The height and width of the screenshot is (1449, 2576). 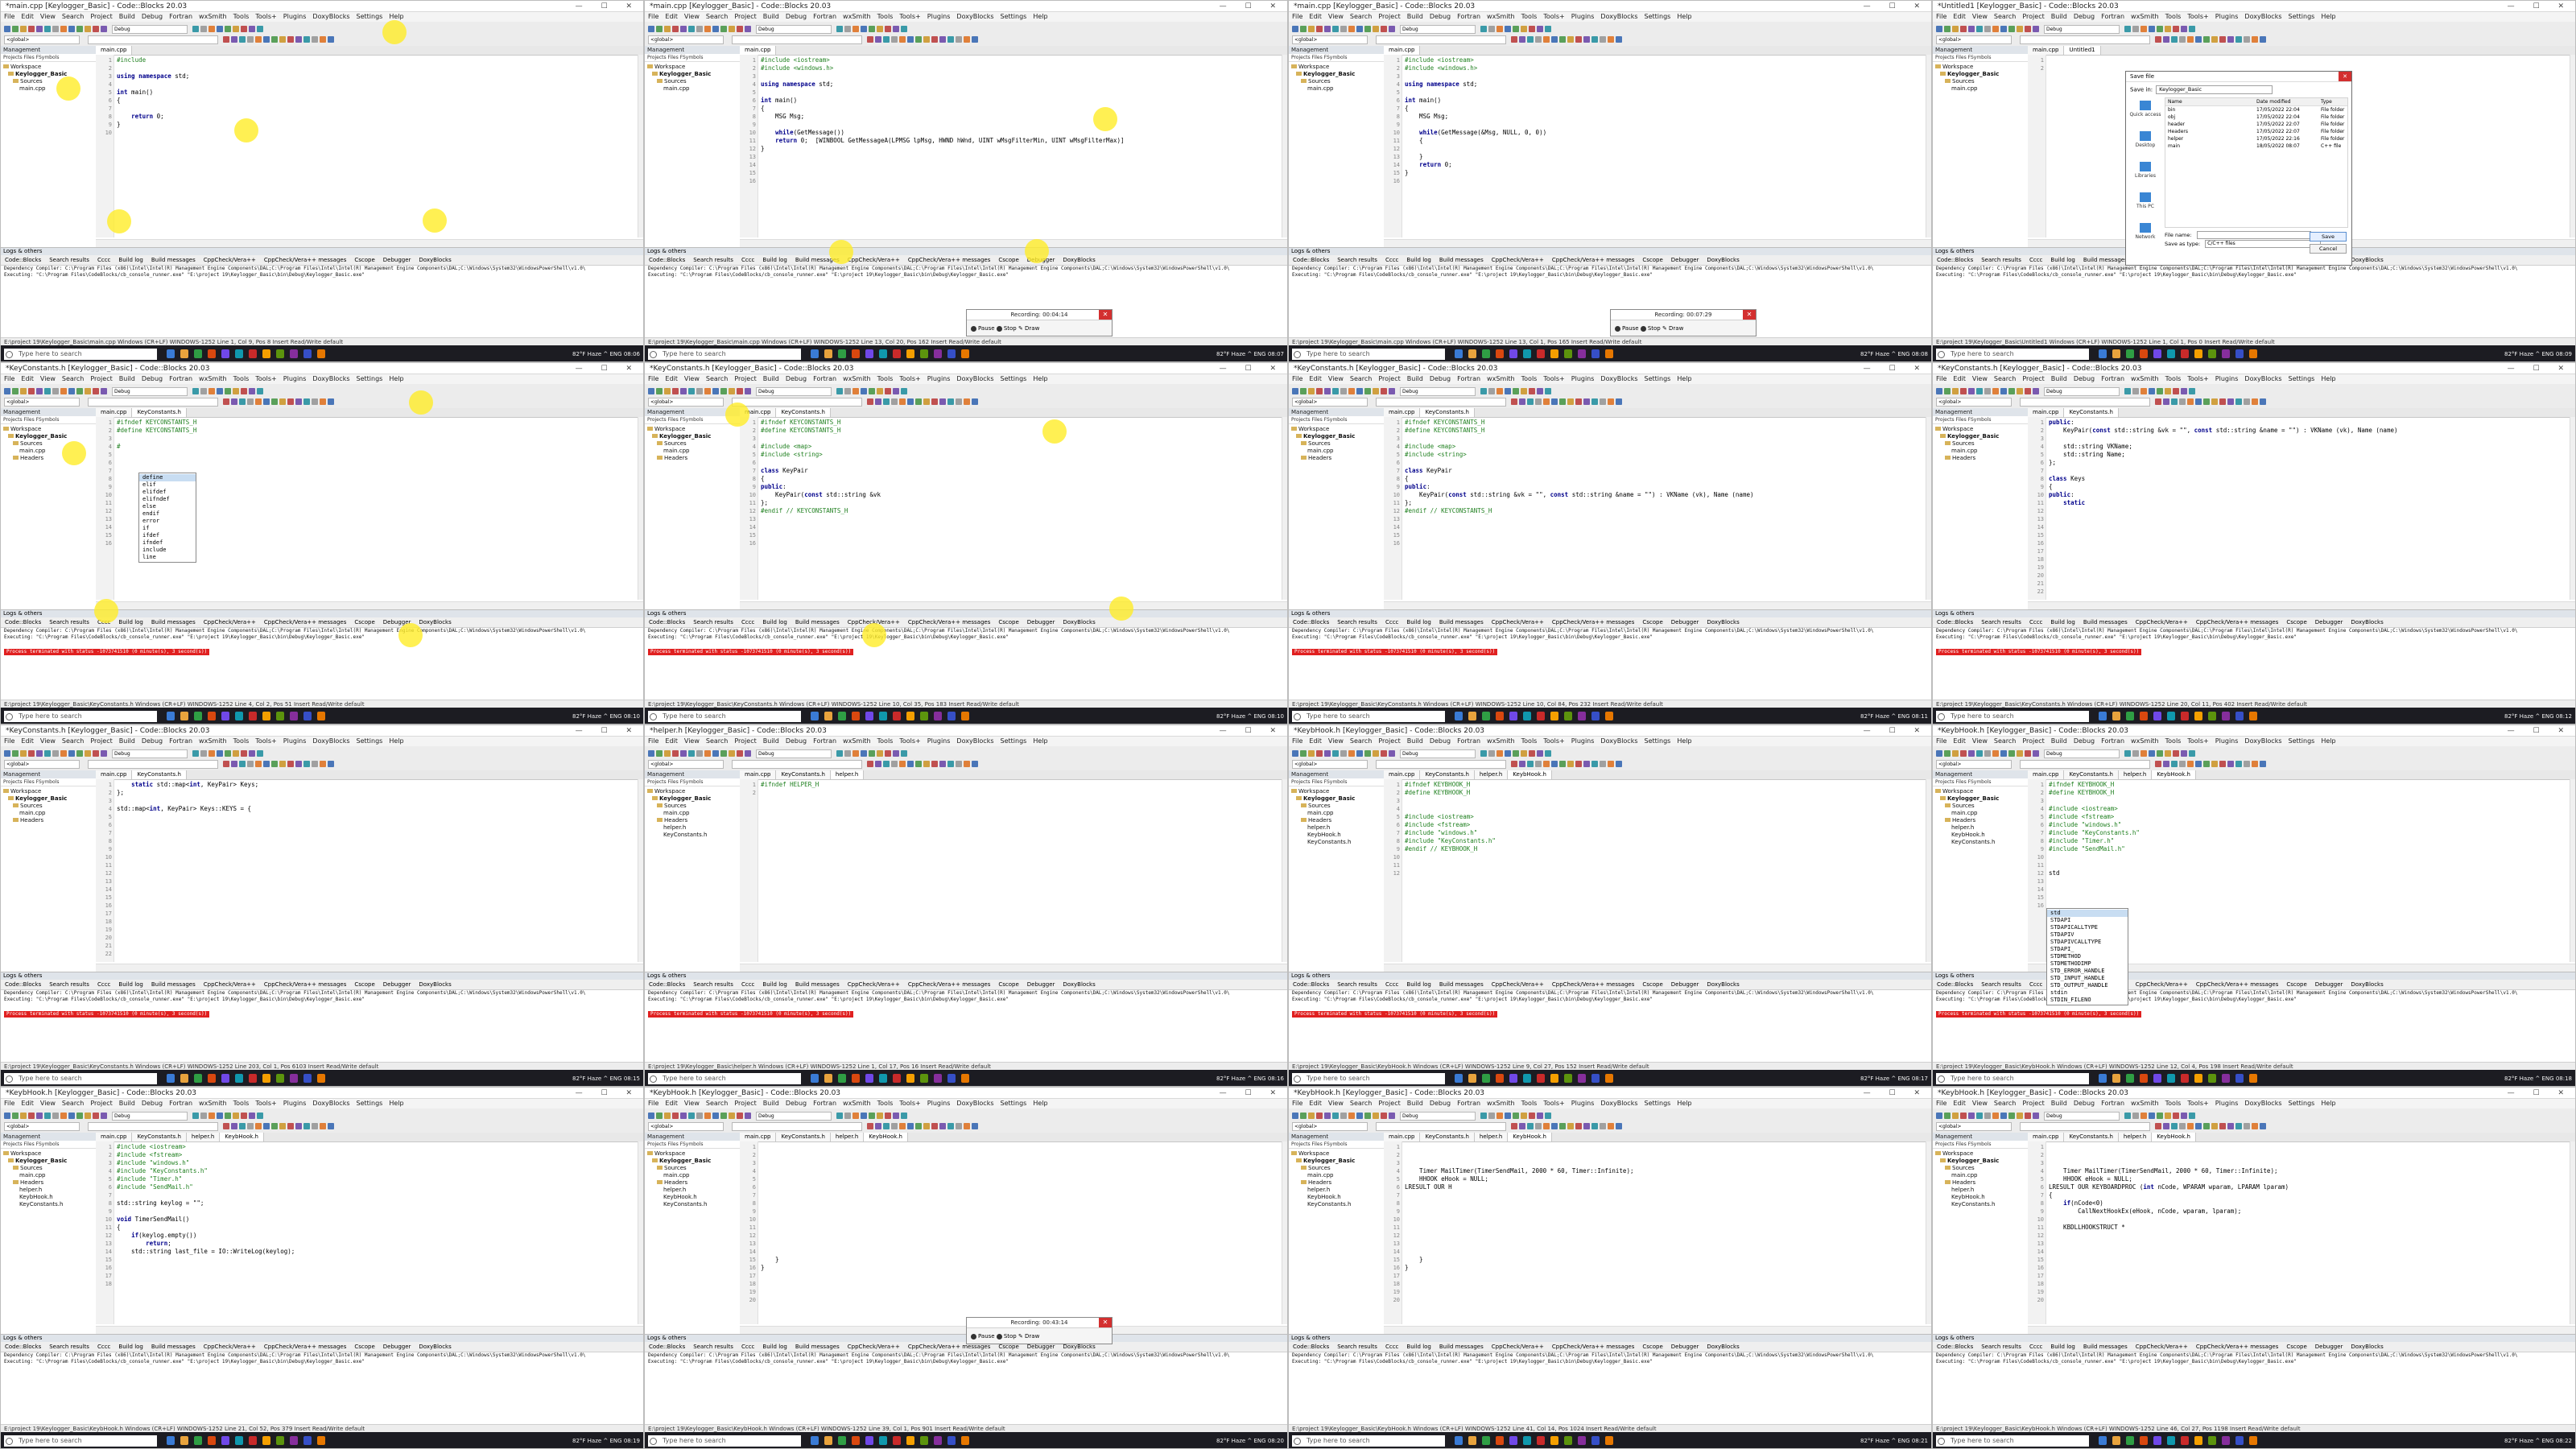 I want to click on logs-tab: DoxyBlocks, so click(x=435, y=260).